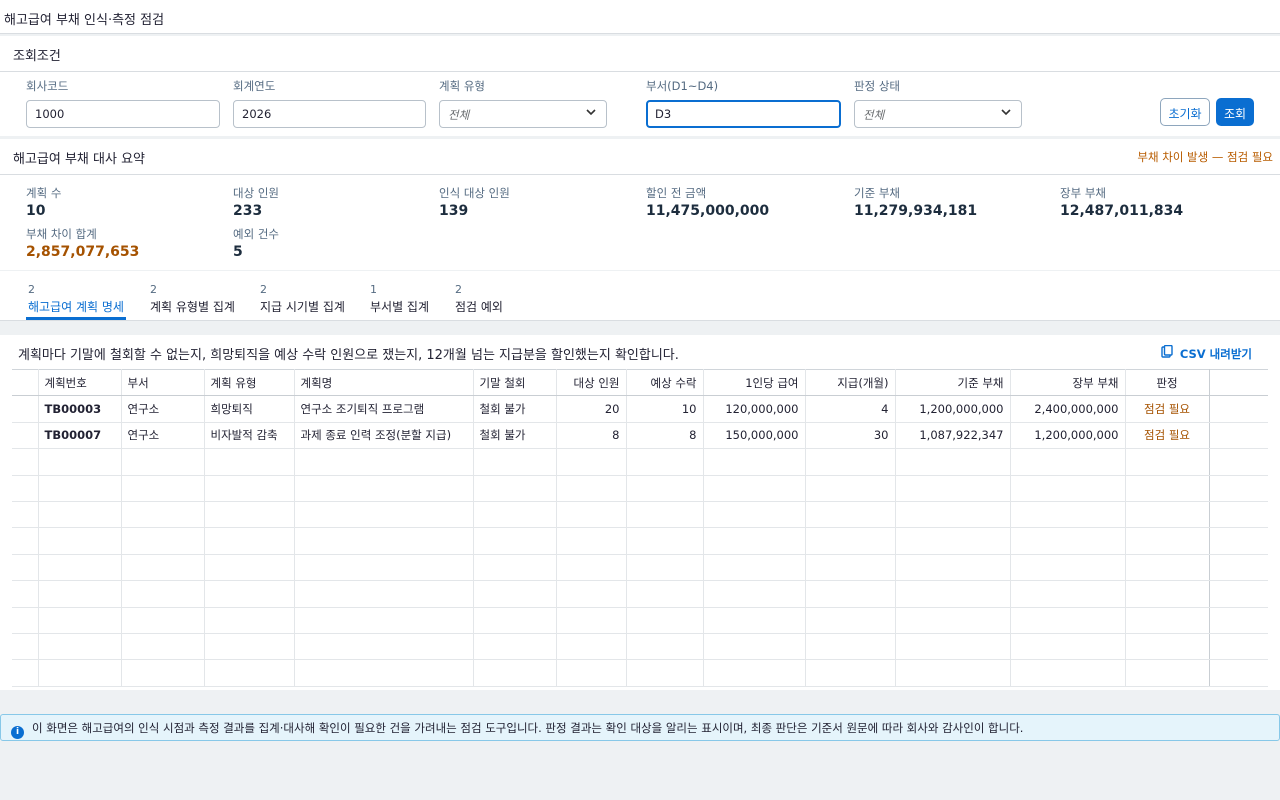 The width and height of the screenshot is (1280, 800). What do you see at coordinates (708, 211) in the screenshot?
I see `kpi-value: 11,475,000,000` at bounding box center [708, 211].